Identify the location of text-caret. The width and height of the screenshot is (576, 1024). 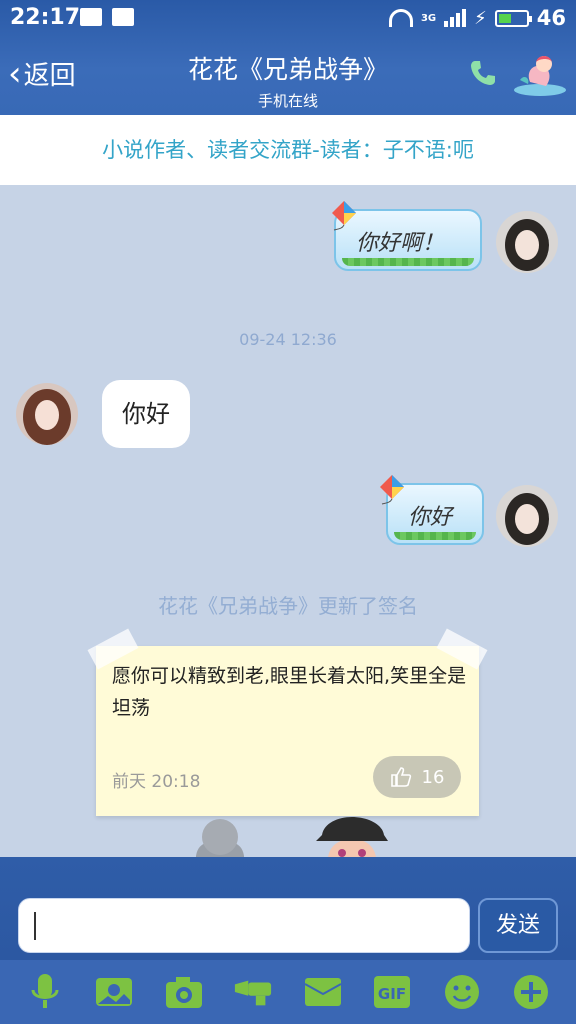
(35, 926).